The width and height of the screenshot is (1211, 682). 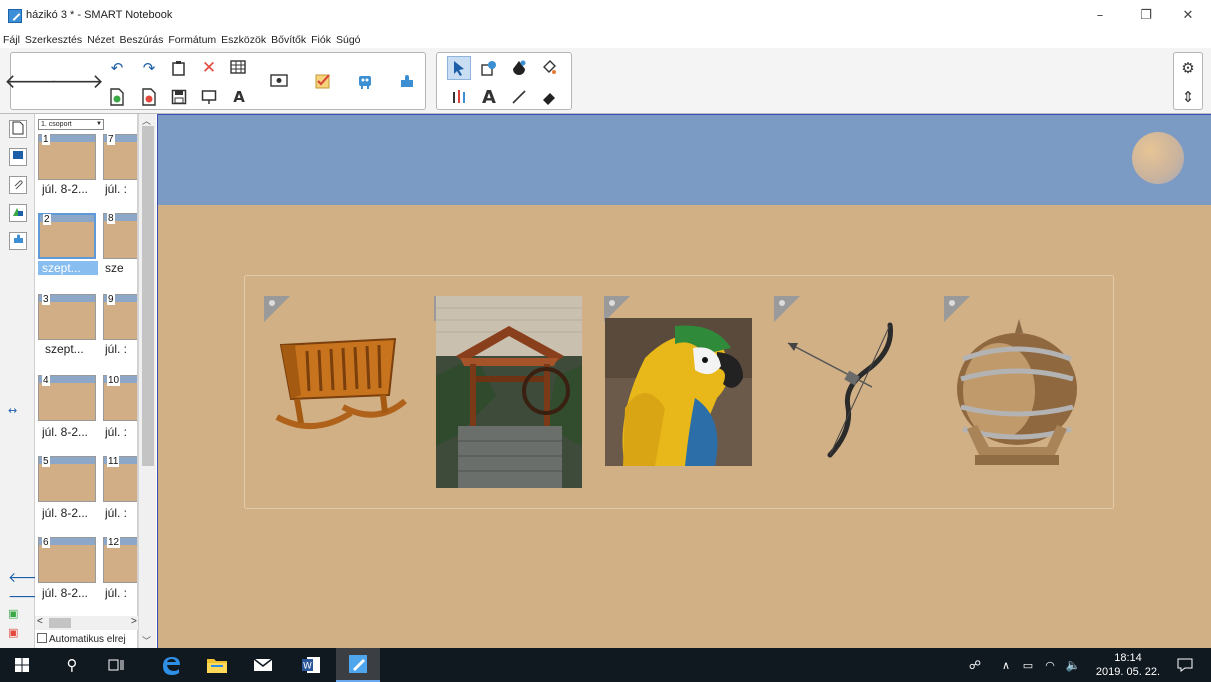 What do you see at coordinates (117, 68) in the screenshot?
I see `undo-button: ↶` at bounding box center [117, 68].